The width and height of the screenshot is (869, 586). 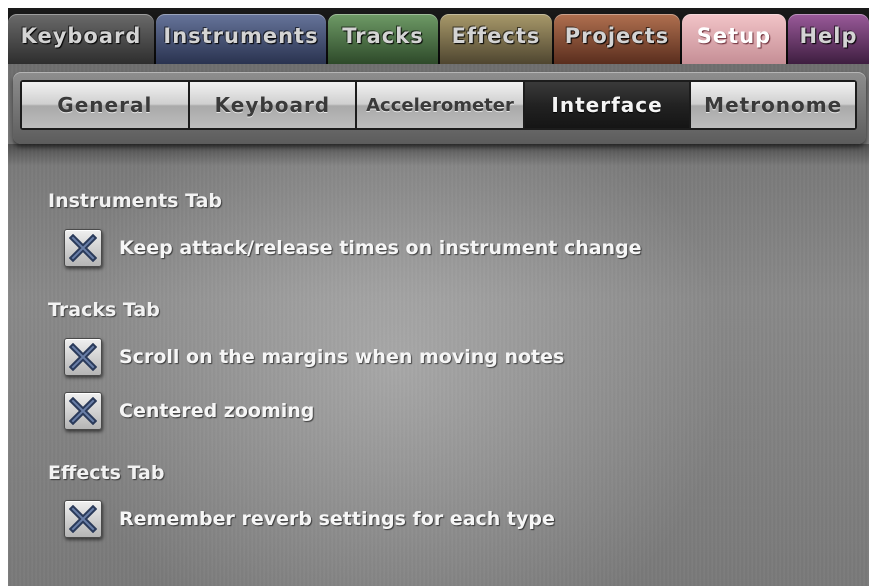 I want to click on subtab-metronome-label: Metronome, so click(x=773, y=105).